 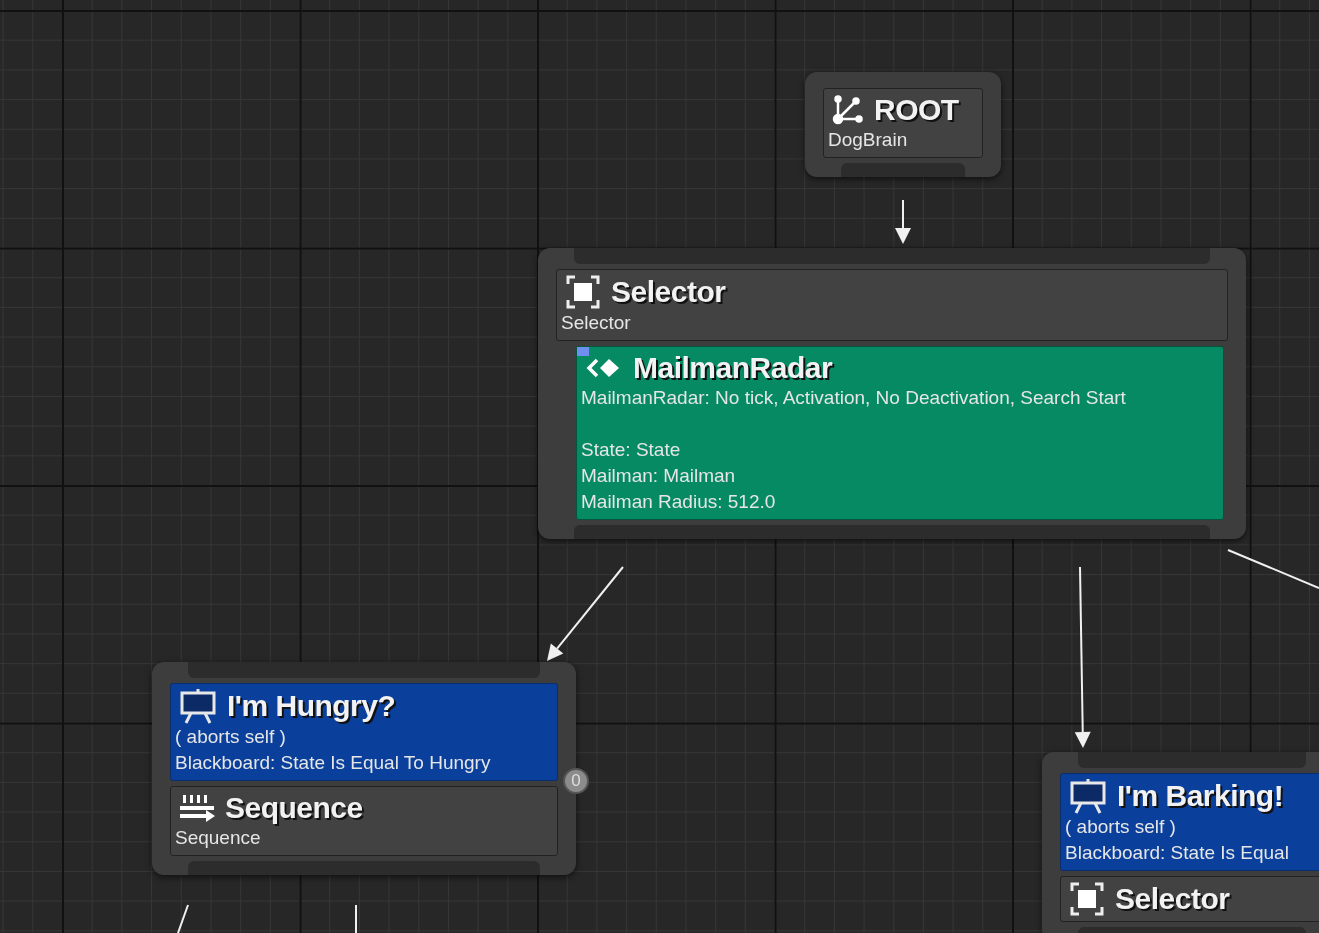 What do you see at coordinates (659, 476) in the screenshot?
I see `service-property: Mailman` at bounding box center [659, 476].